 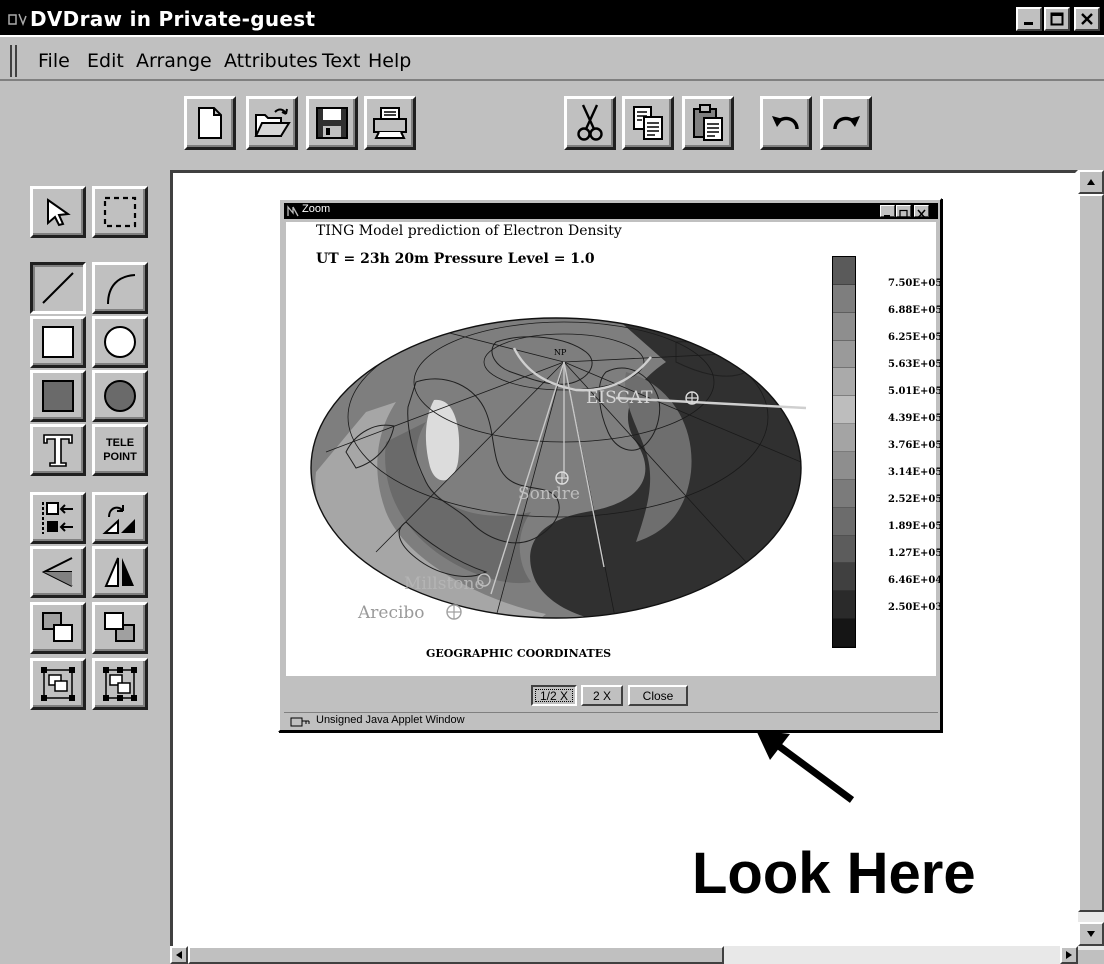 I want to click on colorbar-label: 7.50E+05, so click(x=915, y=283).